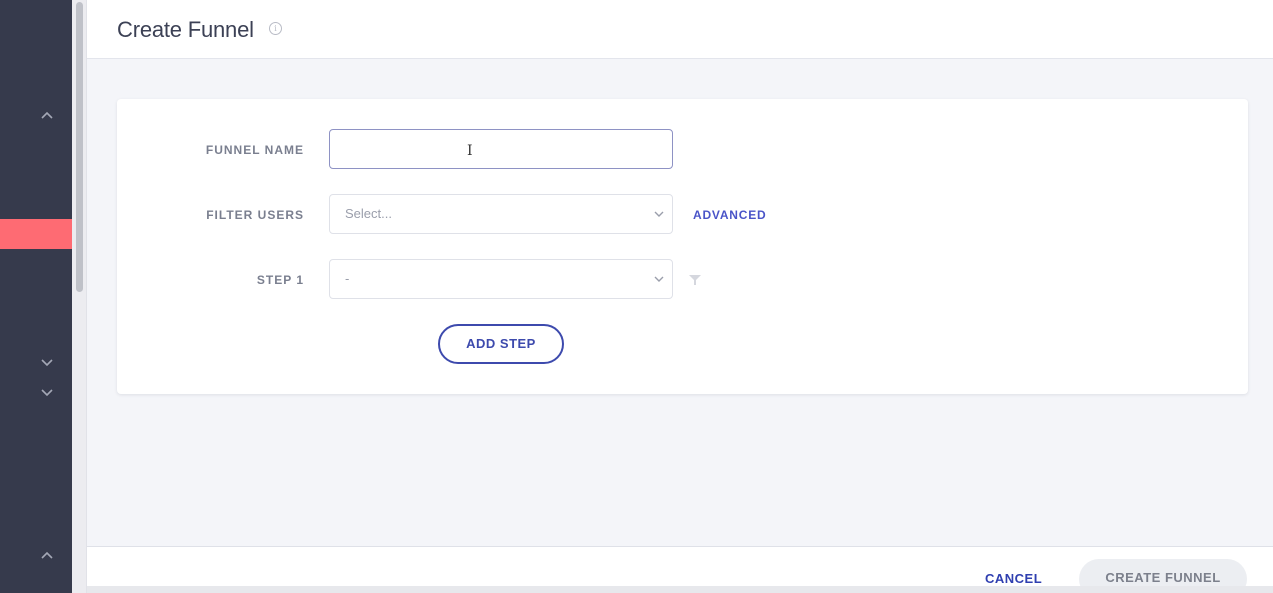 The height and width of the screenshot is (593, 1273). What do you see at coordinates (470, 151) in the screenshot?
I see `text-cursor-icon: I` at bounding box center [470, 151].